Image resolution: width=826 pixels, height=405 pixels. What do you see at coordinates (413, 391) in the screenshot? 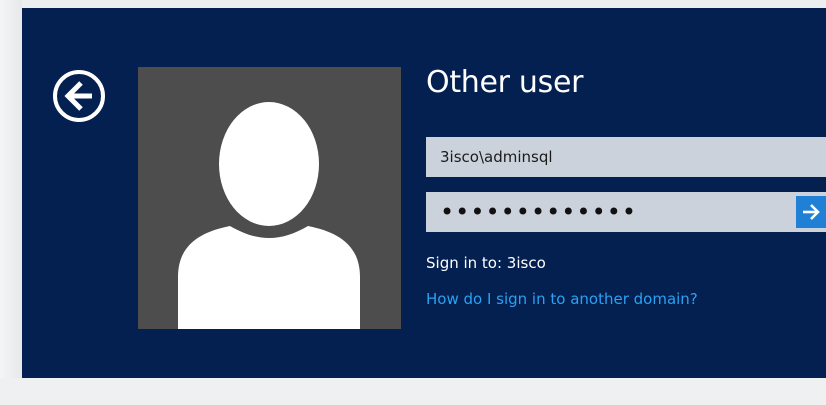
I see `desktop-backdrop-bottom` at bounding box center [413, 391].